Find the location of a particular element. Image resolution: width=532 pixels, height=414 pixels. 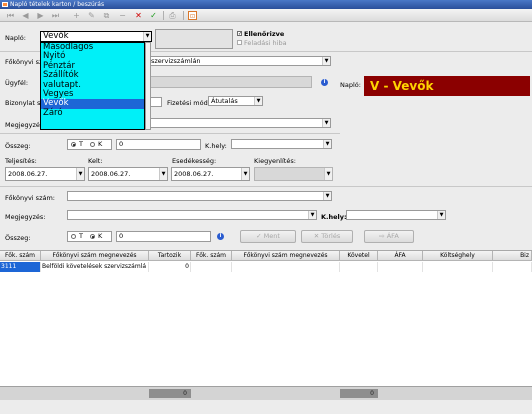

naplo-select-value: Vevők is located at coordinates (56, 36).